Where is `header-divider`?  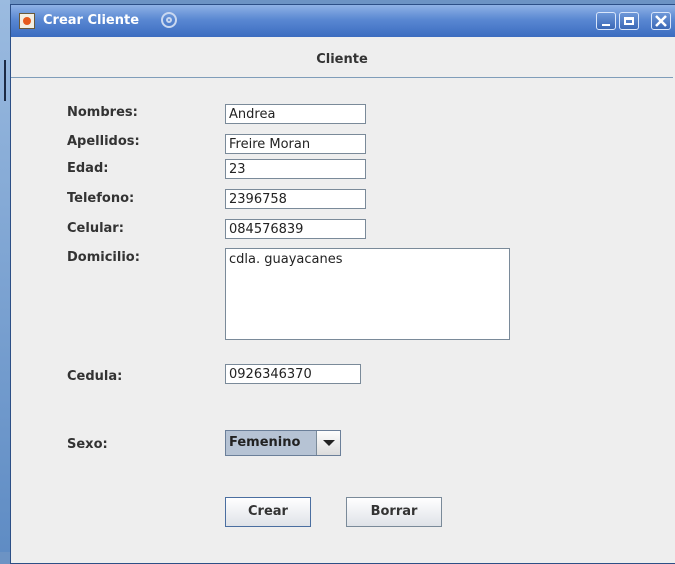
header-divider is located at coordinates (342, 77).